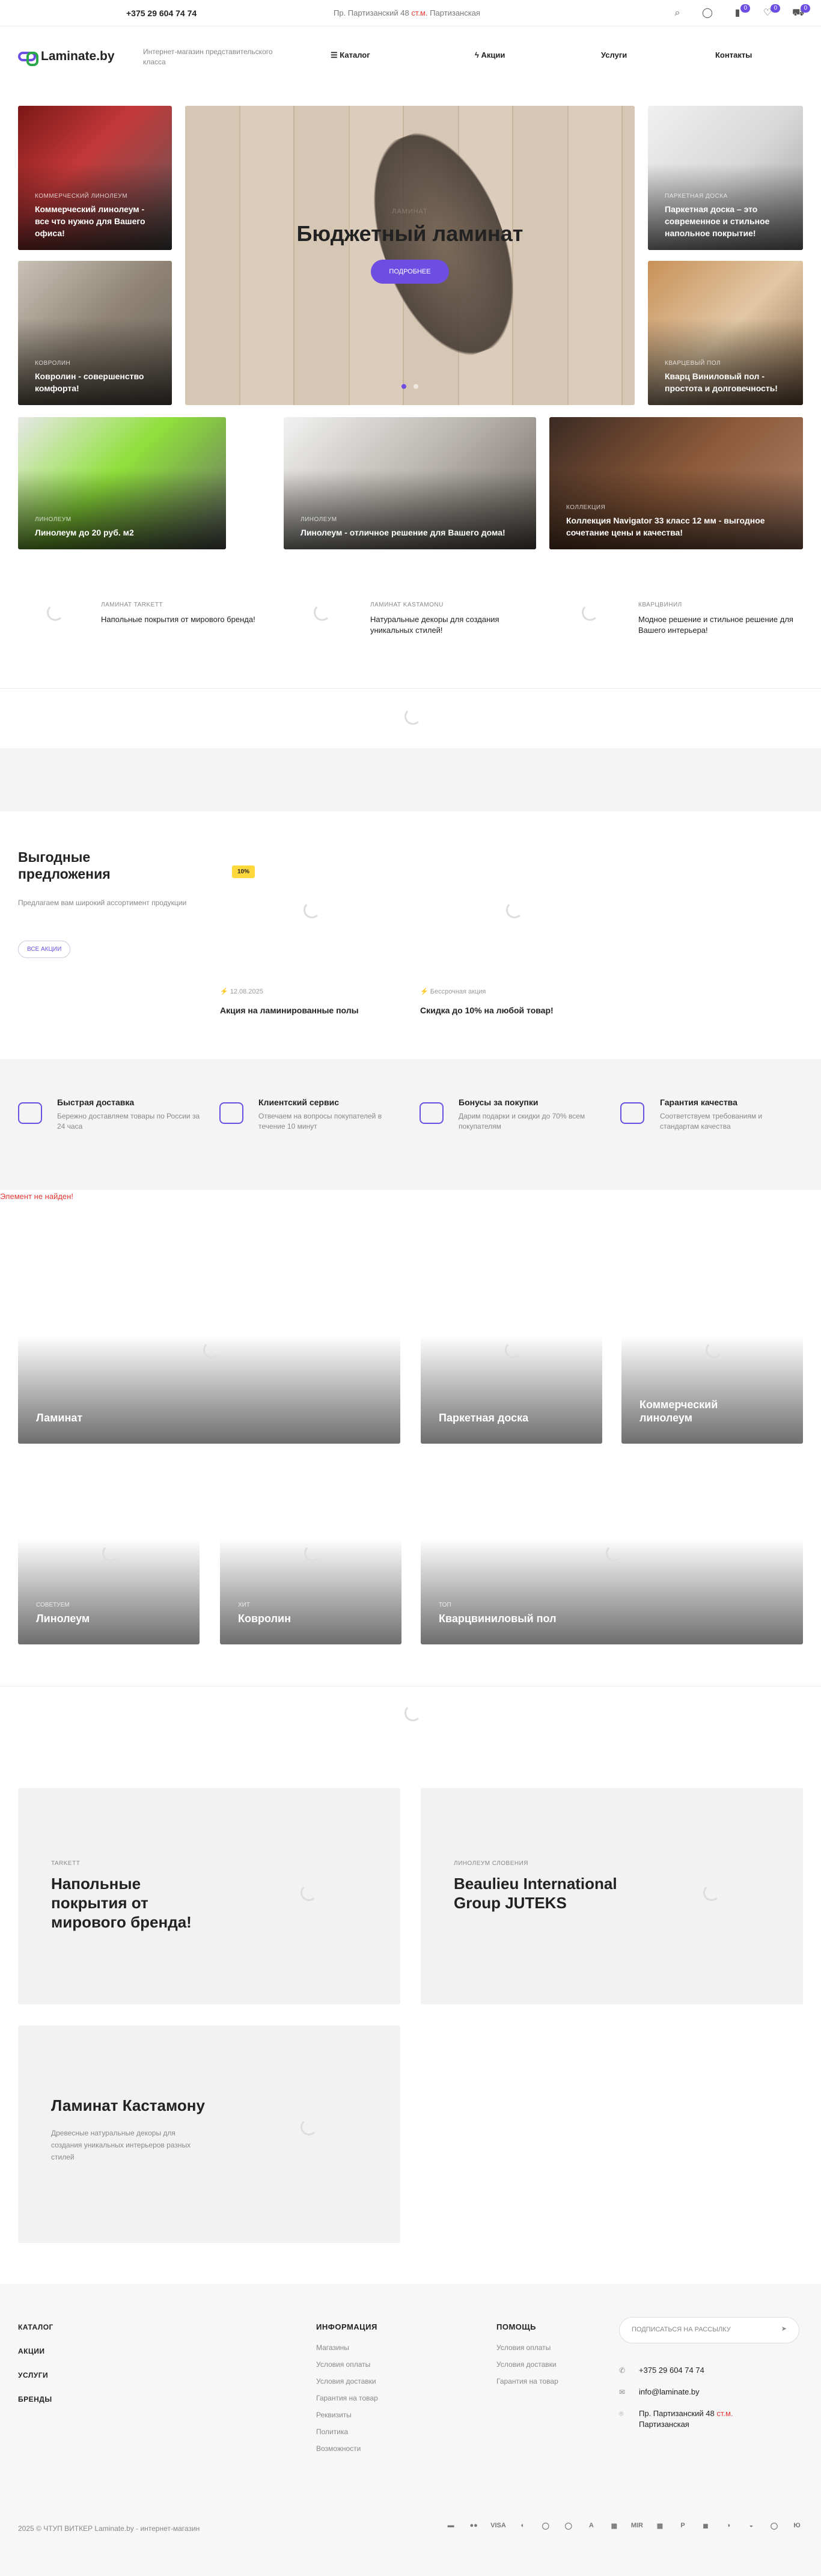  I want to click on footer-link: Каталог, so click(35, 2327).